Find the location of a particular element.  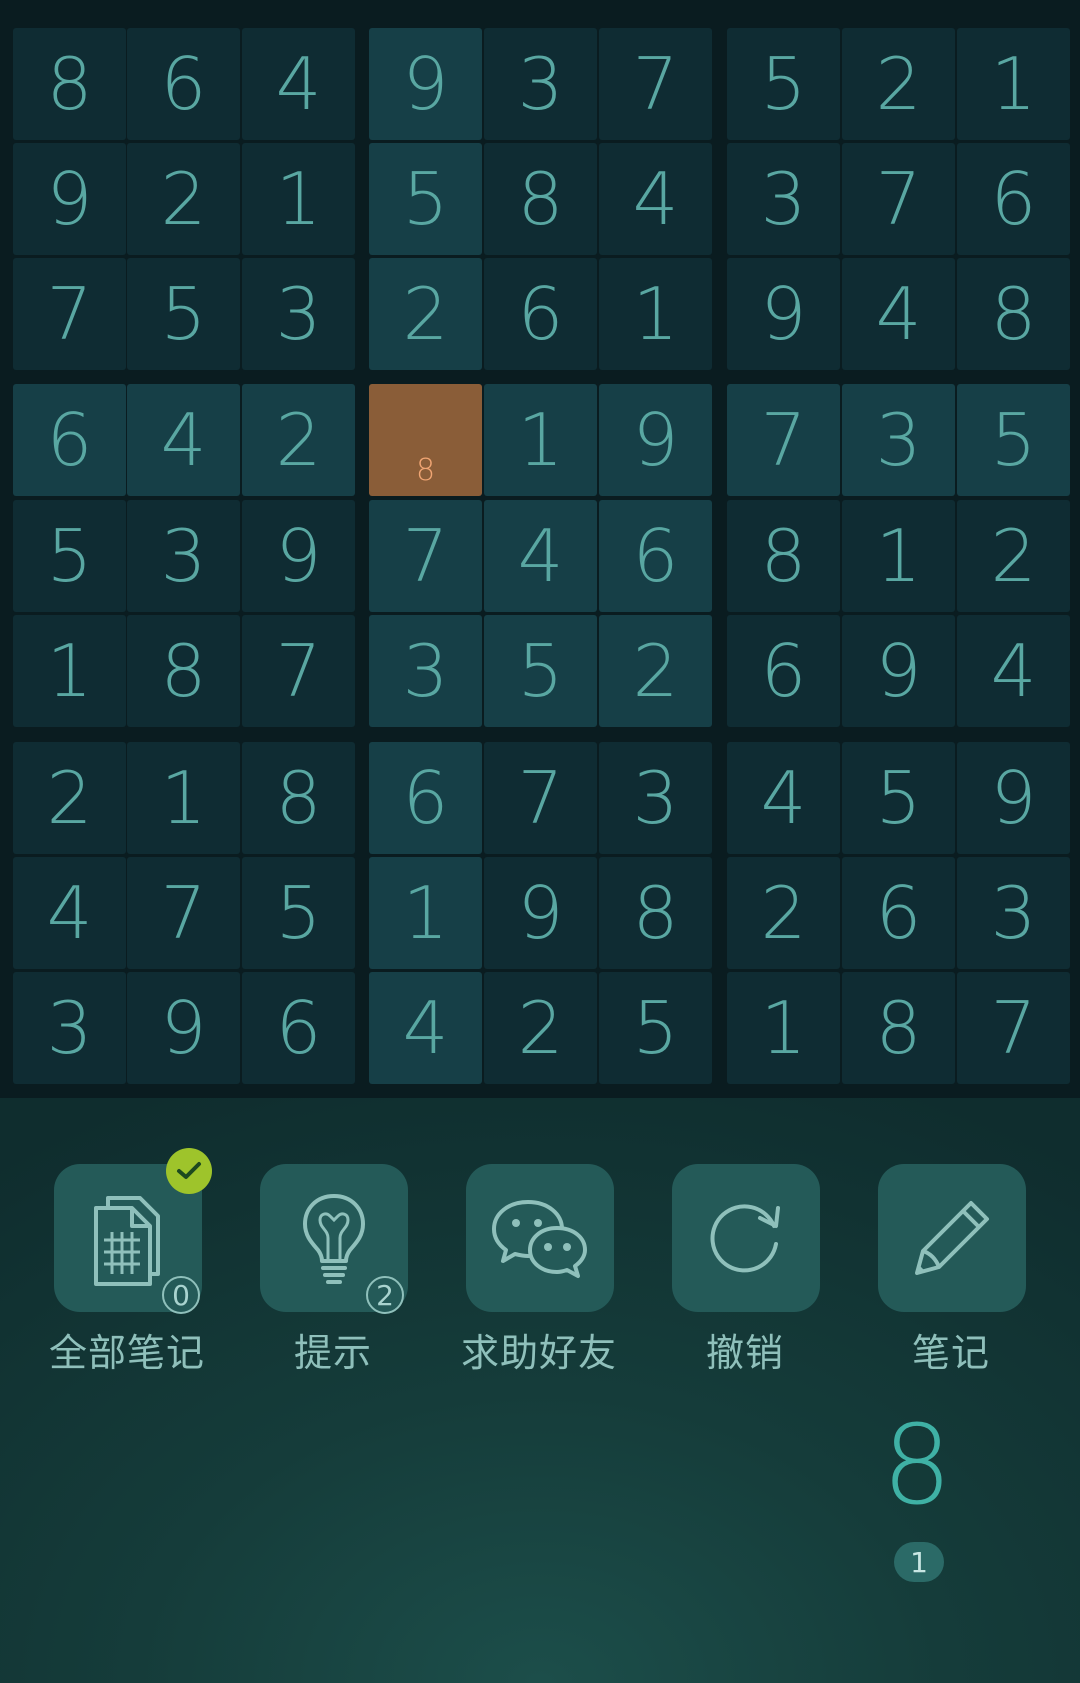

ask-friend-button: 求助好友 is located at coordinates (539, 1270).